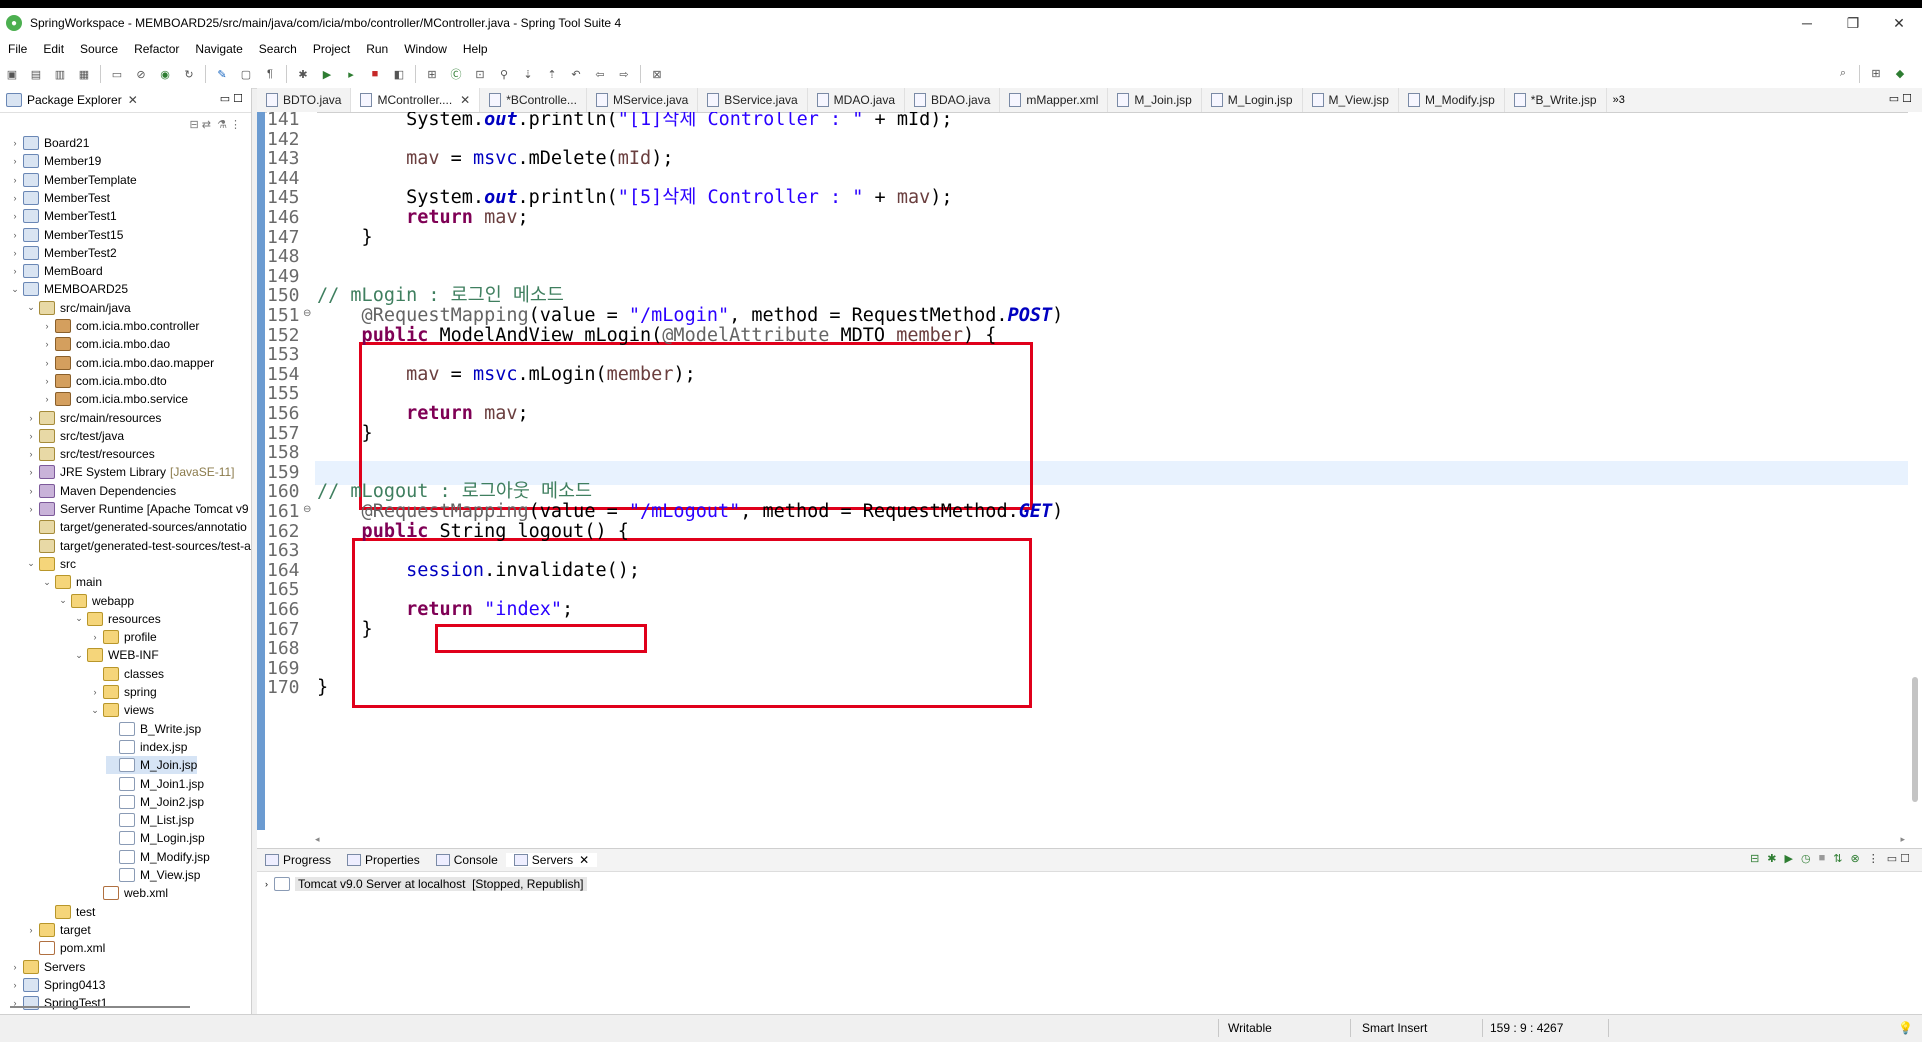 Image resolution: width=1922 pixels, height=1042 pixels. What do you see at coordinates (478, 571) in the screenshot?
I see `code-line: session.invalidate();` at bounding box center [478, 571].